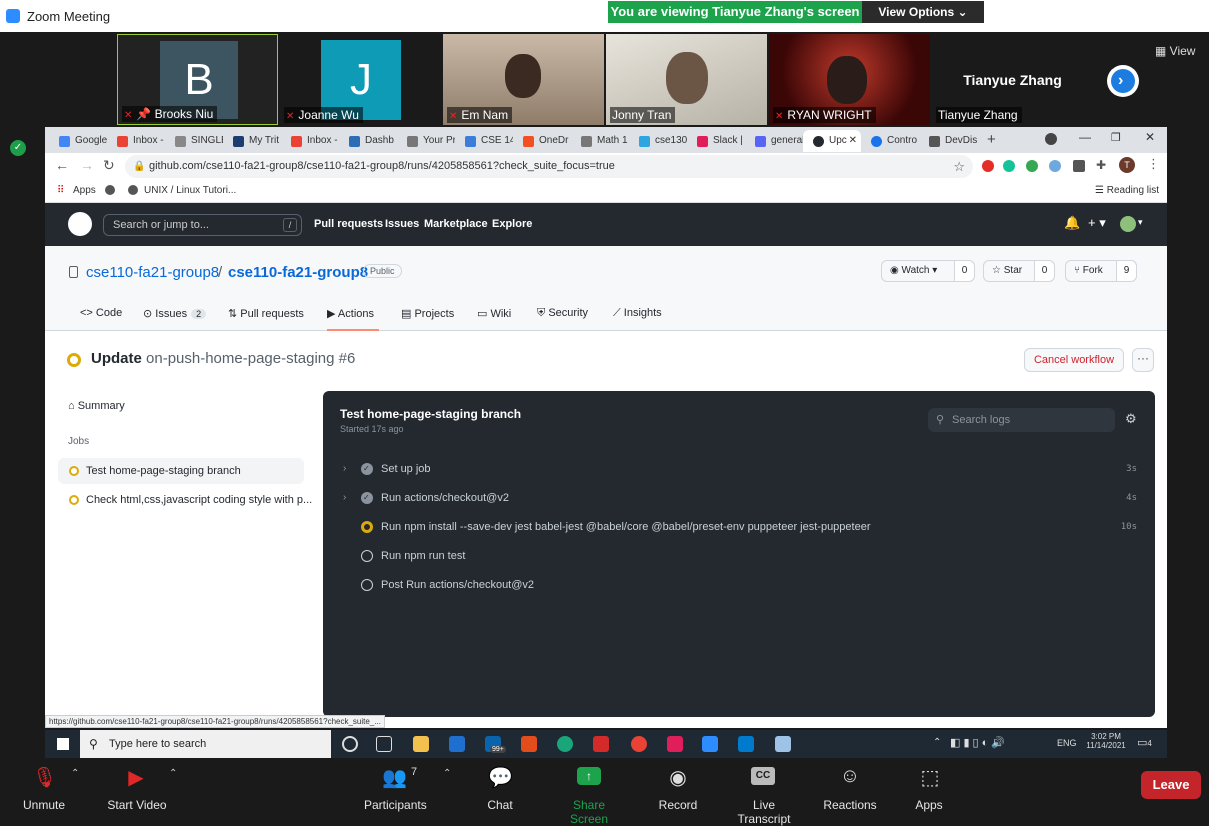  I want to click on reload-icon: ↻, so click(109, 165).